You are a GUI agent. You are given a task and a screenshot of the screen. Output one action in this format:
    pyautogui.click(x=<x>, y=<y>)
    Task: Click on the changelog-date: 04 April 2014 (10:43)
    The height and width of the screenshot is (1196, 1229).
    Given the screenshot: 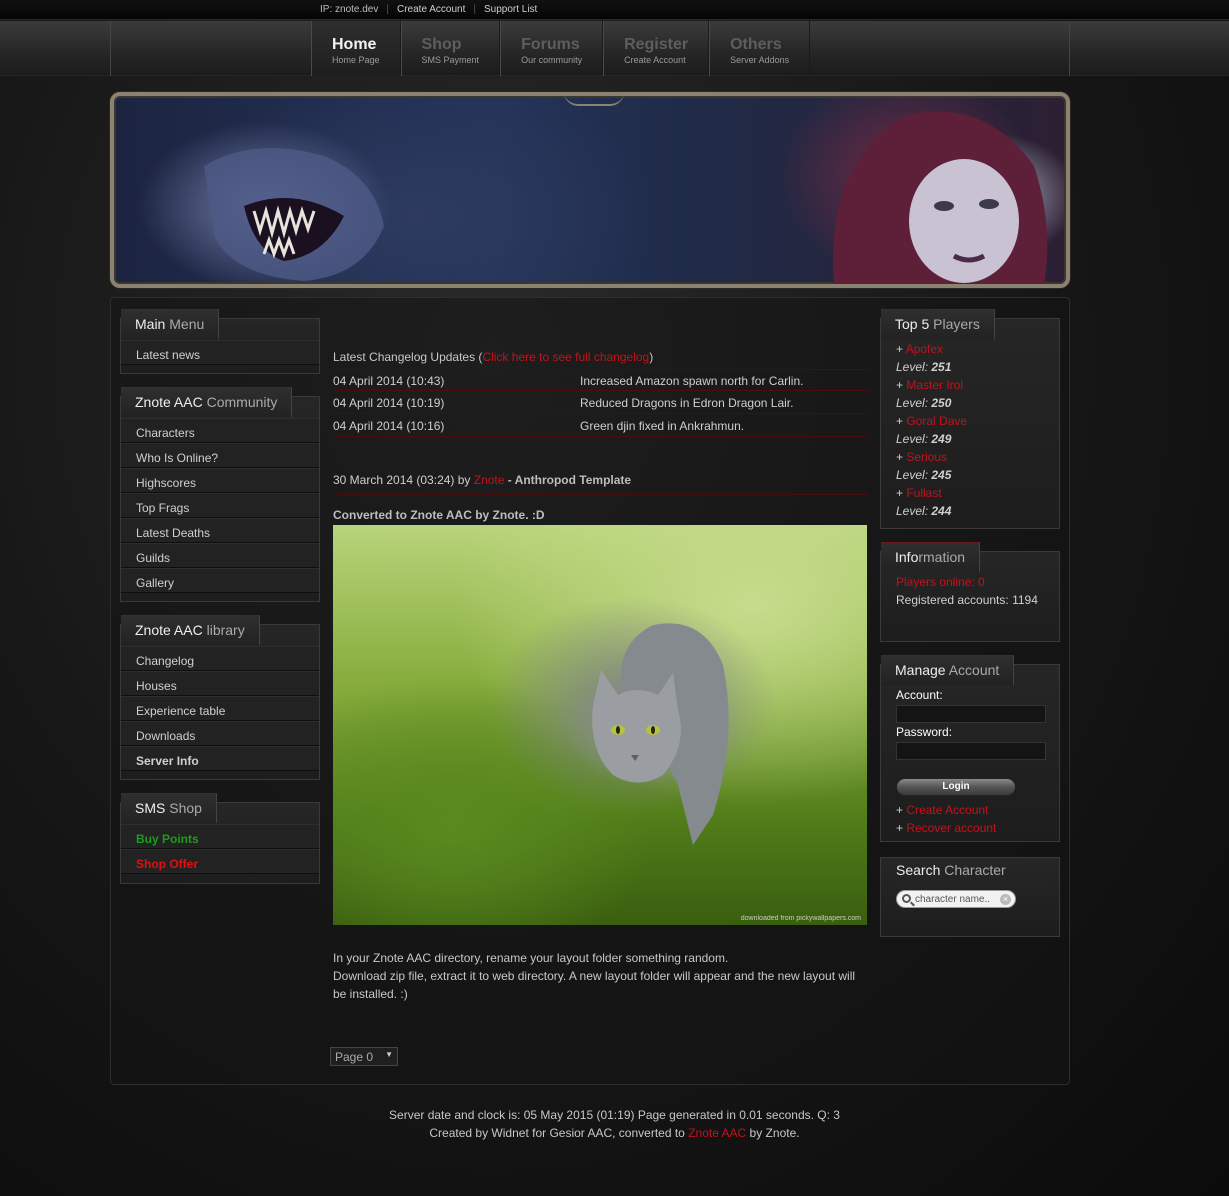 What is the action you would take?
    pyautogui.click(x=389, y=381)
    